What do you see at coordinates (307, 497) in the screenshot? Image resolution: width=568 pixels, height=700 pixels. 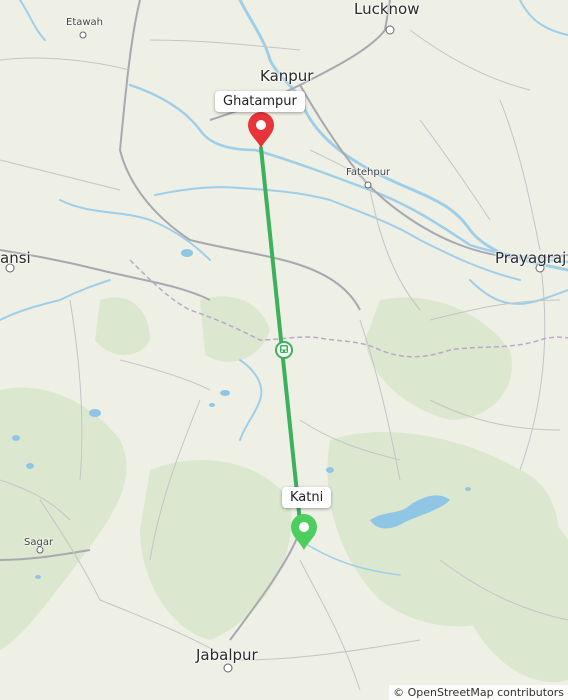 I see `end-callout: Katni` at bounding box center [307, 497].